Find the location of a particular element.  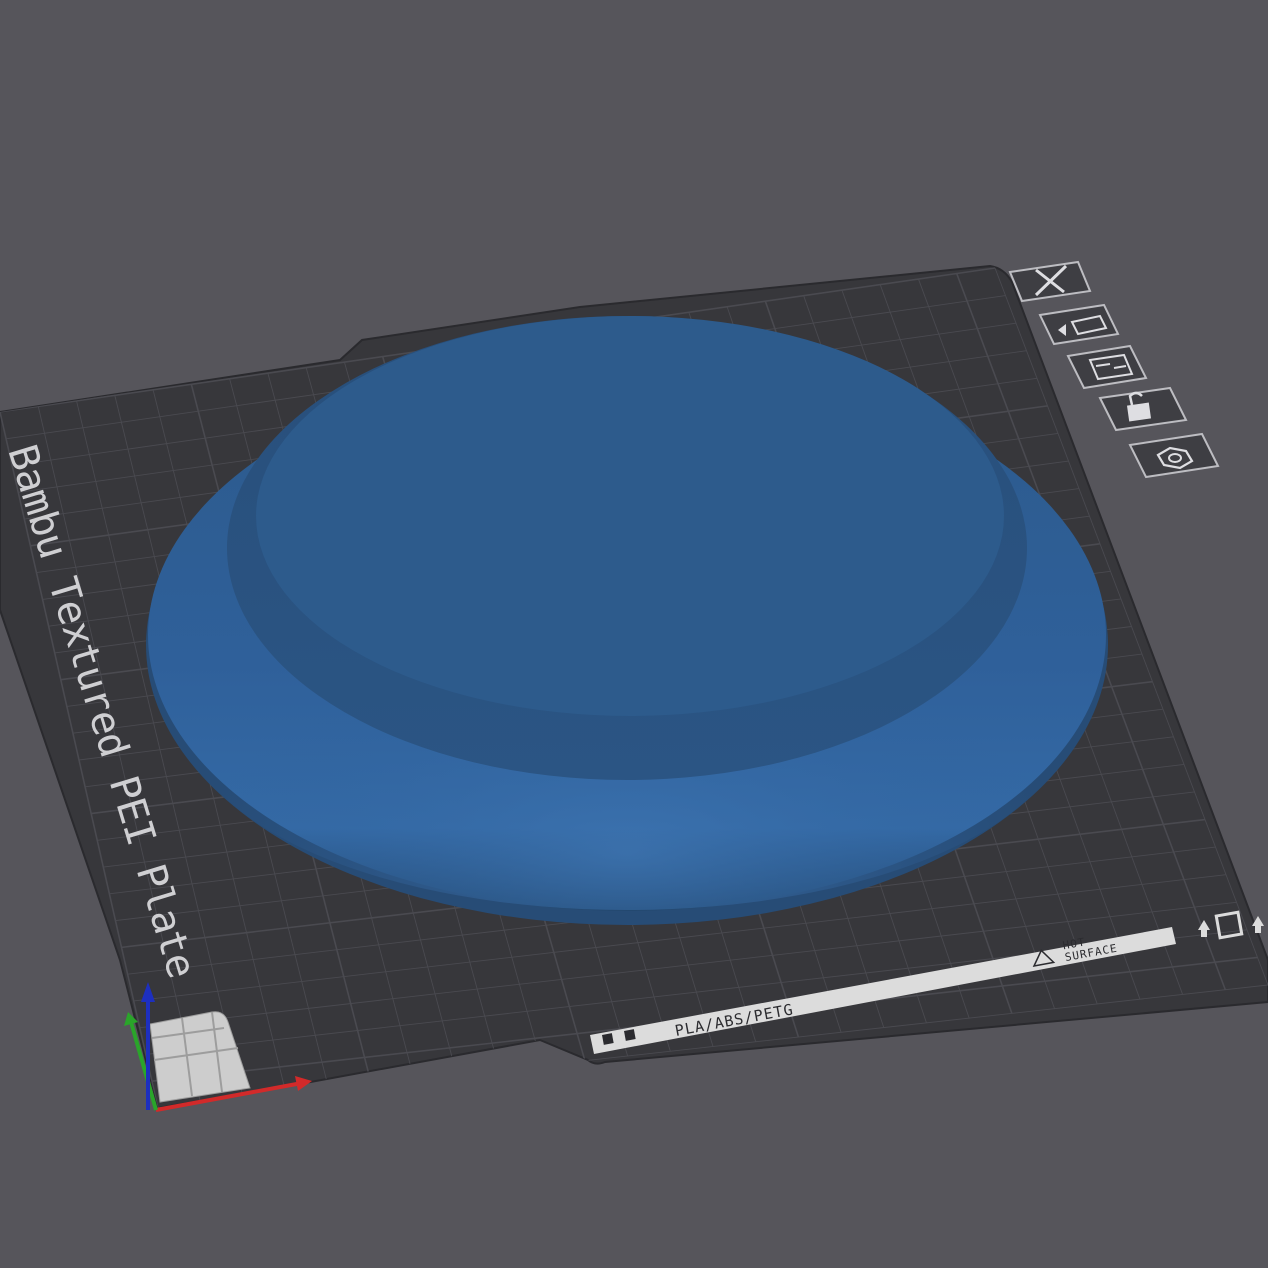

lock-plate-button is located at coordinates (1143, 409).